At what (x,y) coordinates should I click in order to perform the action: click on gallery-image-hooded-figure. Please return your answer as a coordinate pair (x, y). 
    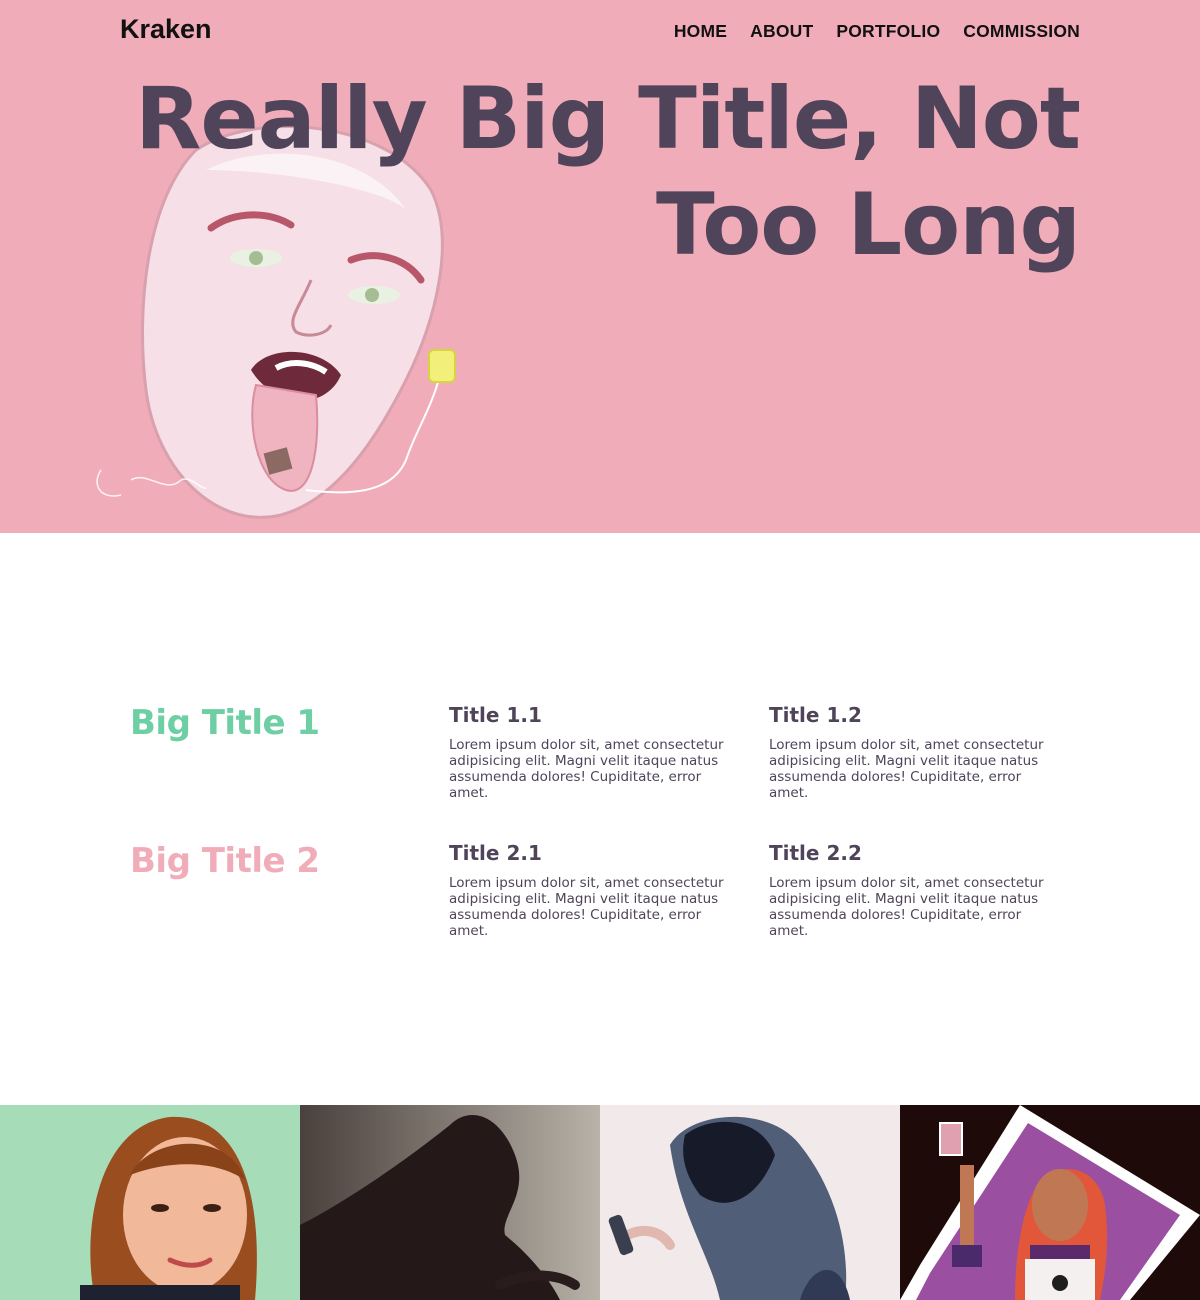
    Looking at the image, I should click on (750, 1202).